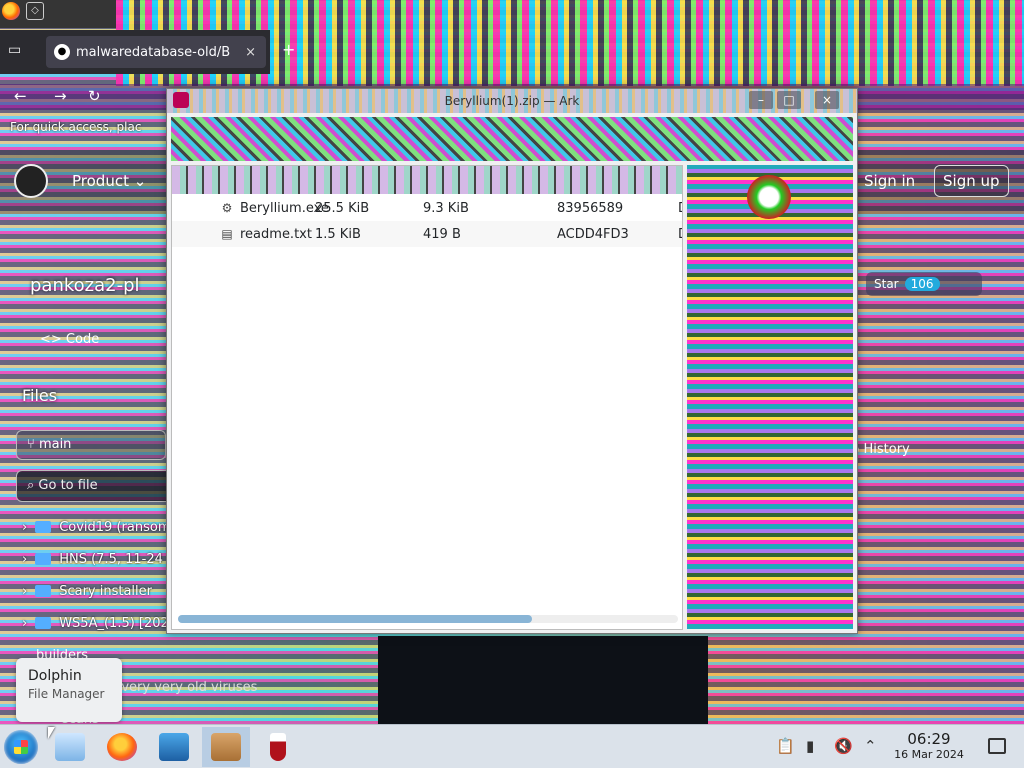  Describe the element at coordinates (810, 746) in the screenshot. I see `battery-icon: ▮` at that location.